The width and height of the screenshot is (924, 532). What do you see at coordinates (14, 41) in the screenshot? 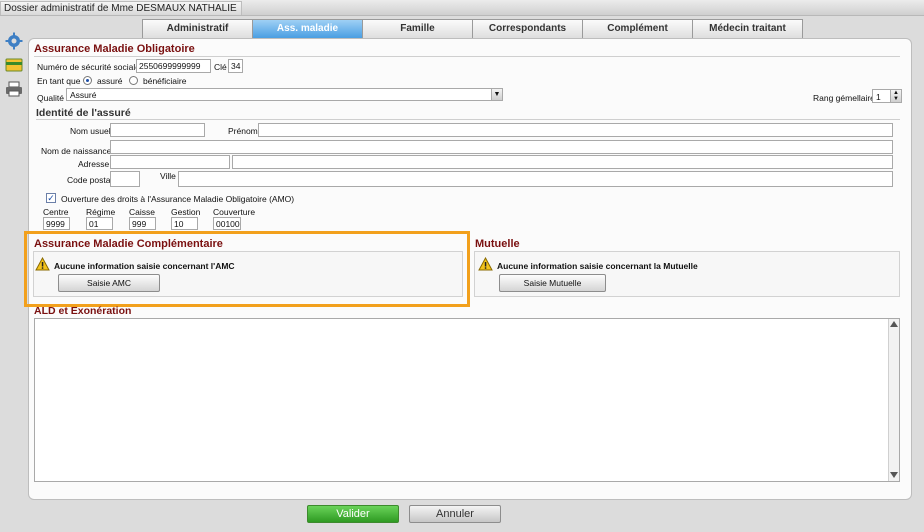
I see `gear-icon` at bounding box center [14, 41].